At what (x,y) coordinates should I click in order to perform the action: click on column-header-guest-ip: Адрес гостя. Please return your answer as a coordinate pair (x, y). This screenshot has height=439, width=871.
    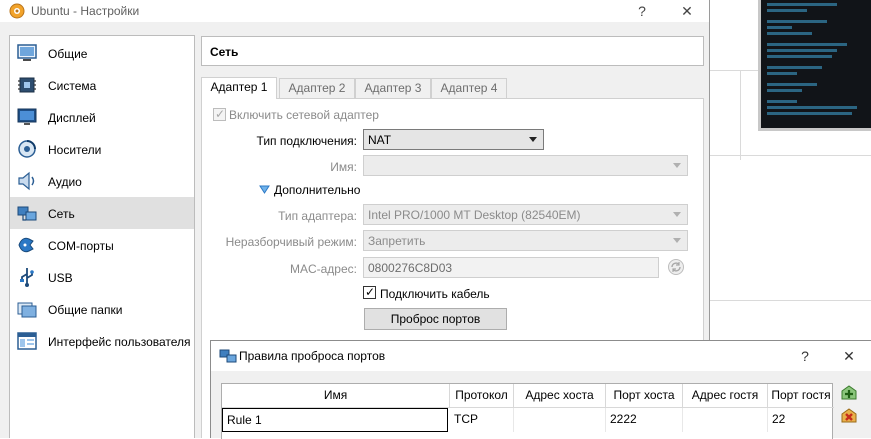
    Looking at the image, I should click on (725, 396).